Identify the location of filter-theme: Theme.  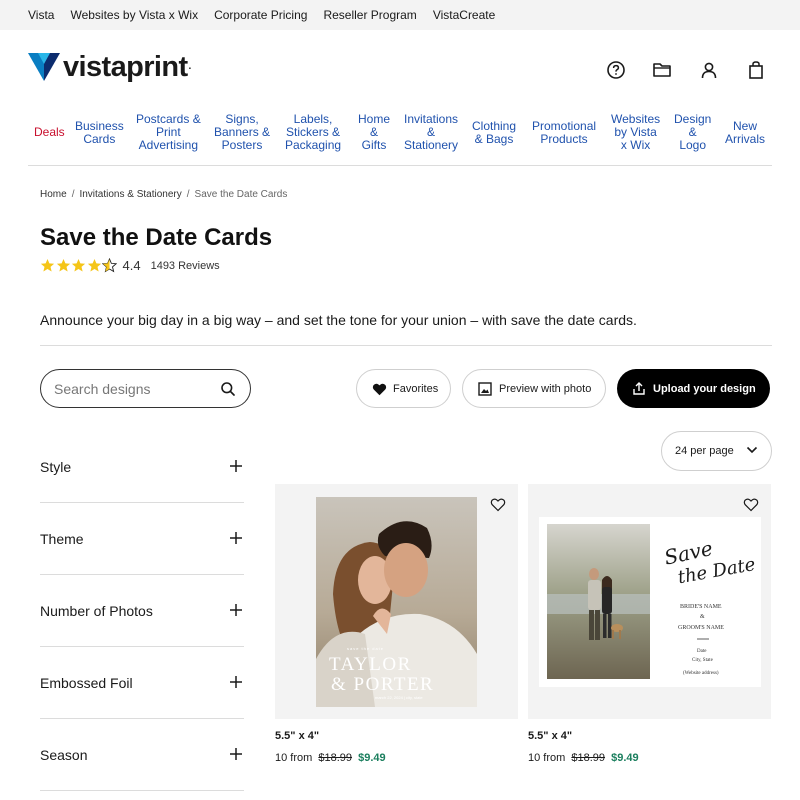
(142, 539).